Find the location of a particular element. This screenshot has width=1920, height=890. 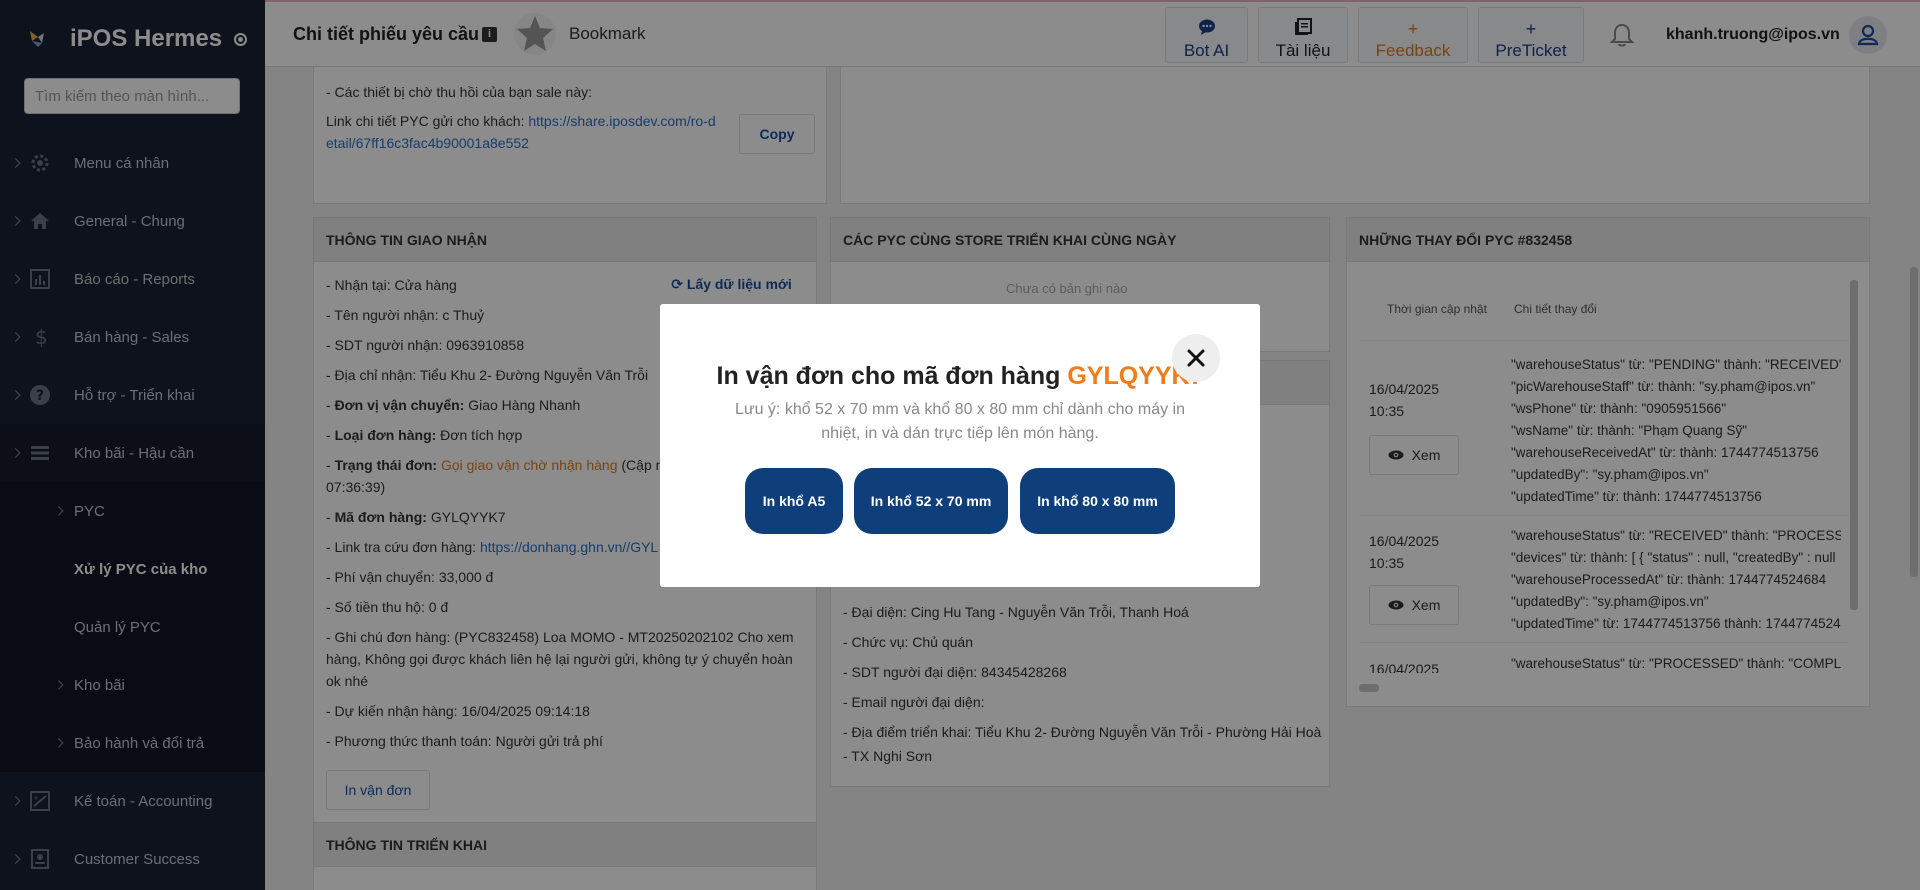

modal-title-prefix: In vận đơn cho mã đơn hàng is located at coordinates (892, 376).